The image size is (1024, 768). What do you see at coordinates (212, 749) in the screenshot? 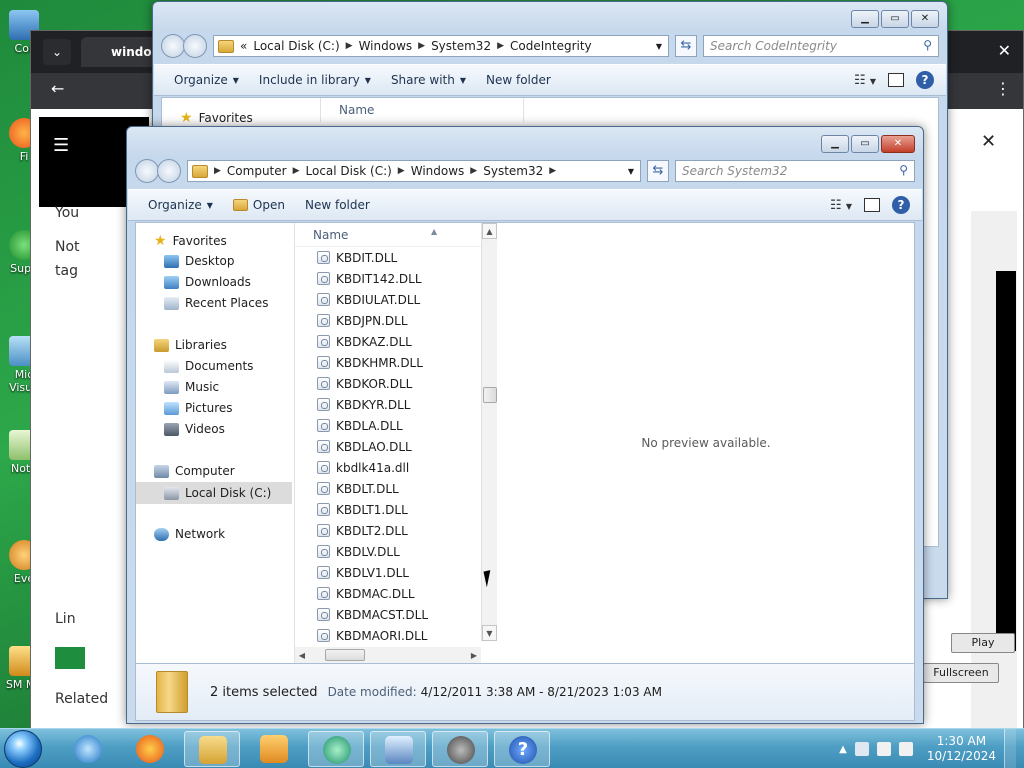
I see `taskbar-explorer` at bounding box center [212, 749].